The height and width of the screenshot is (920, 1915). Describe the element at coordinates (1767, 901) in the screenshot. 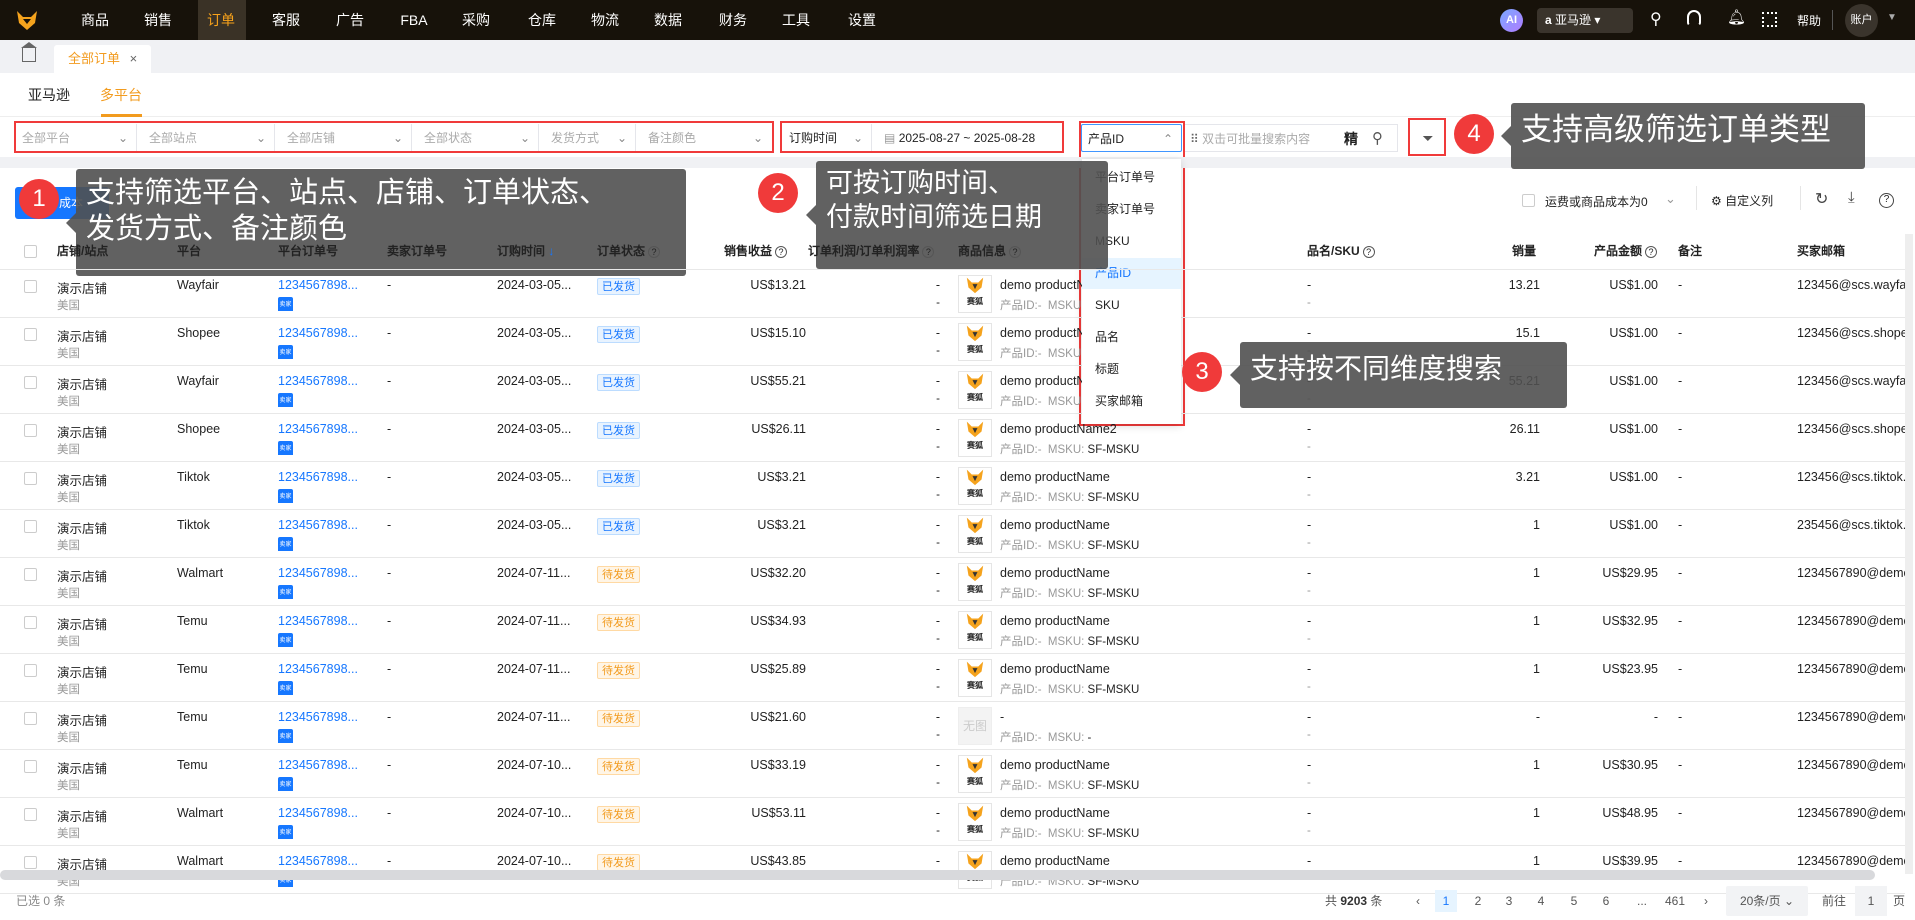

I see `page-size-select: 20条/页 ⌄` at that location.